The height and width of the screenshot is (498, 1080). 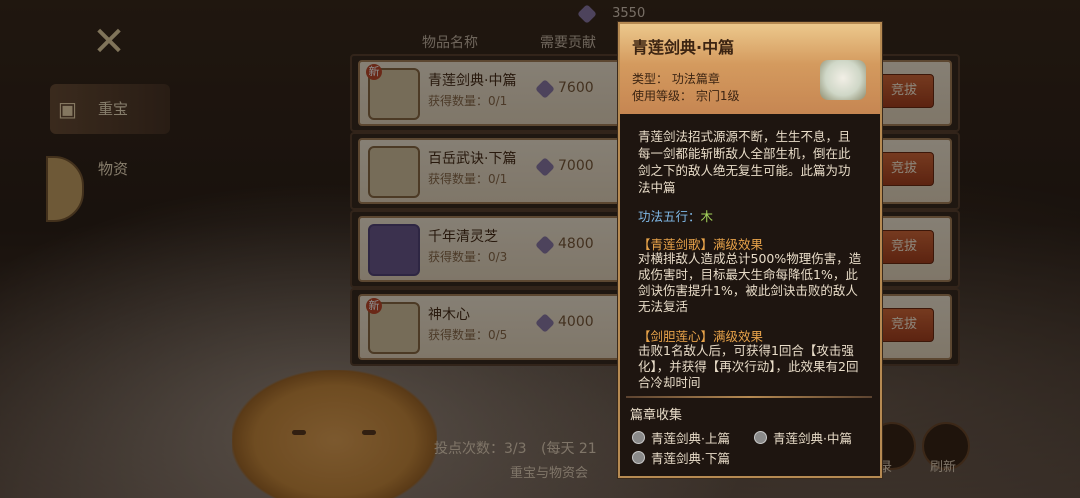 What do you see at coordinates (690, 458) in the screenshot?
I see `collection-label: 青莲剑典·下篇` at bounding box center [690, 458].